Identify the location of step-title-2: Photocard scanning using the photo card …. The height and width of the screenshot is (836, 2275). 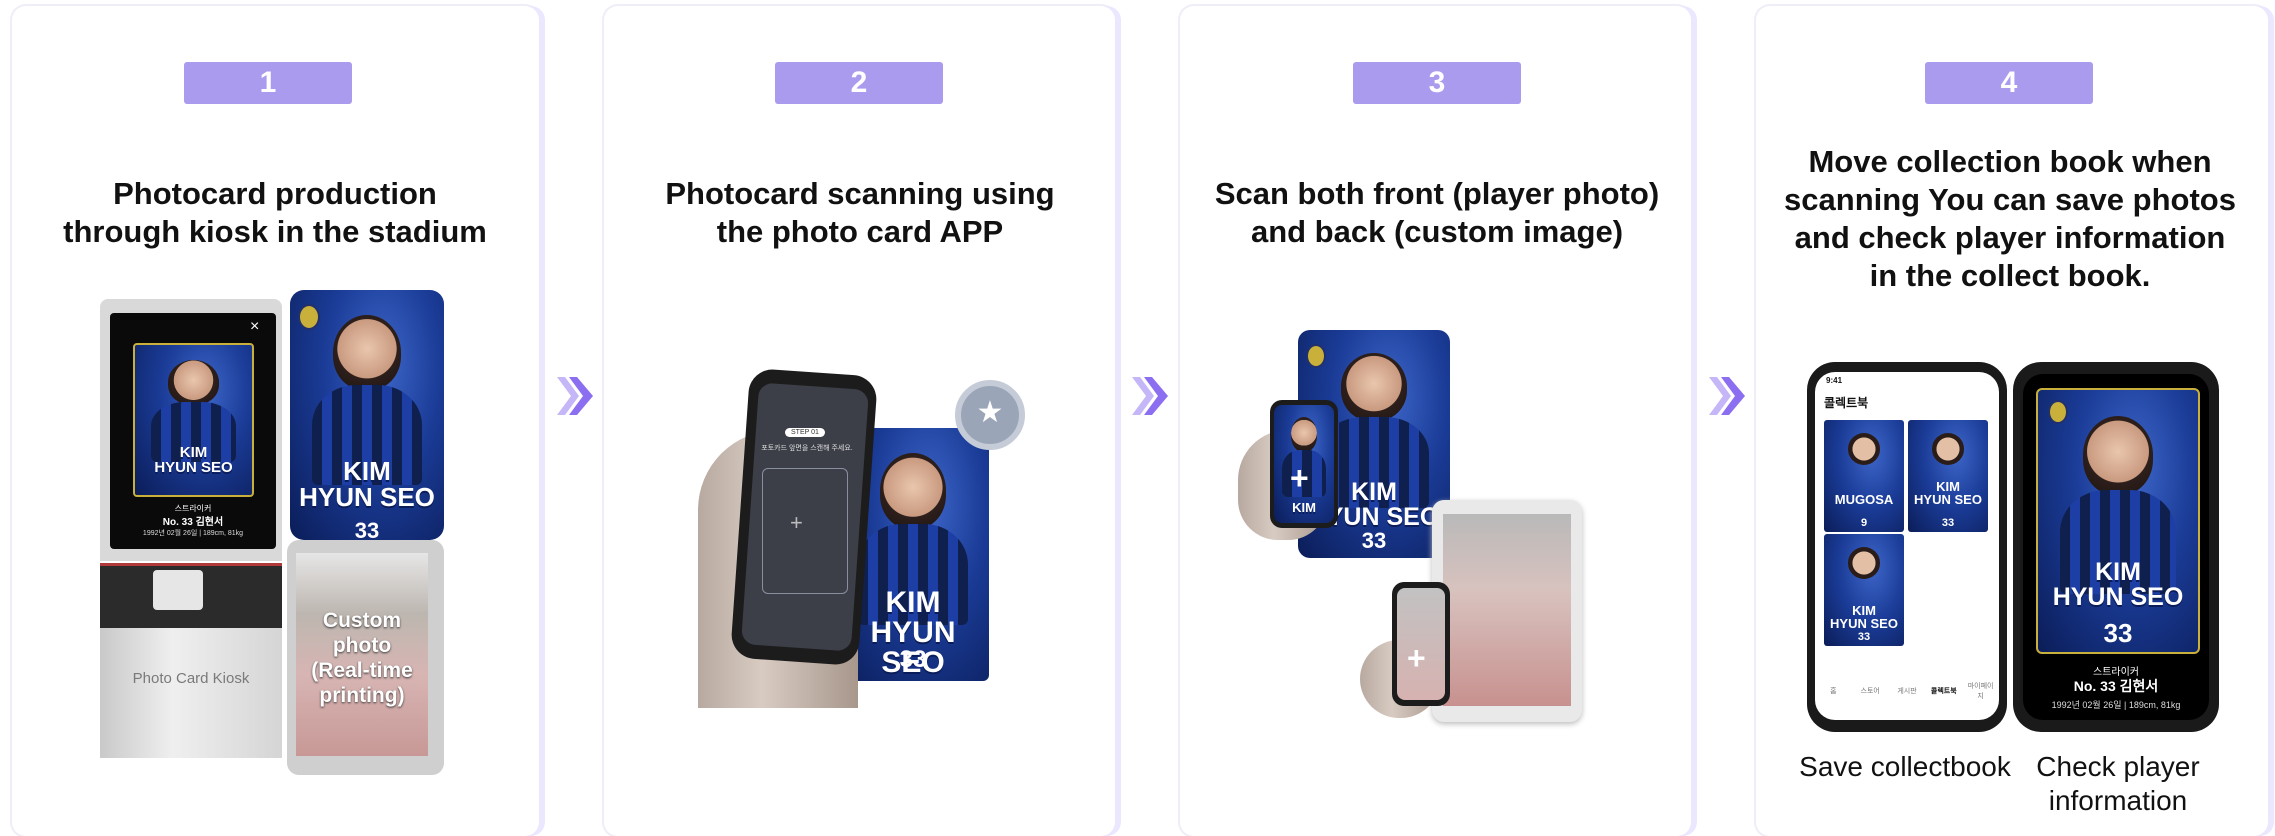
(860, 212).